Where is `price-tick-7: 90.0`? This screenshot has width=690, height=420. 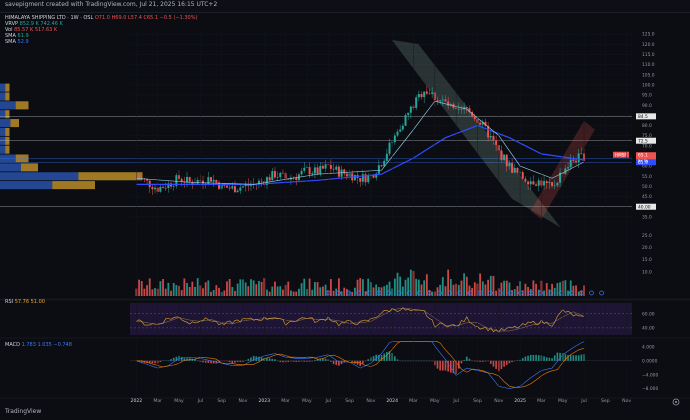 price-tick-7: 90.0 is located at coordinates (647, 106).